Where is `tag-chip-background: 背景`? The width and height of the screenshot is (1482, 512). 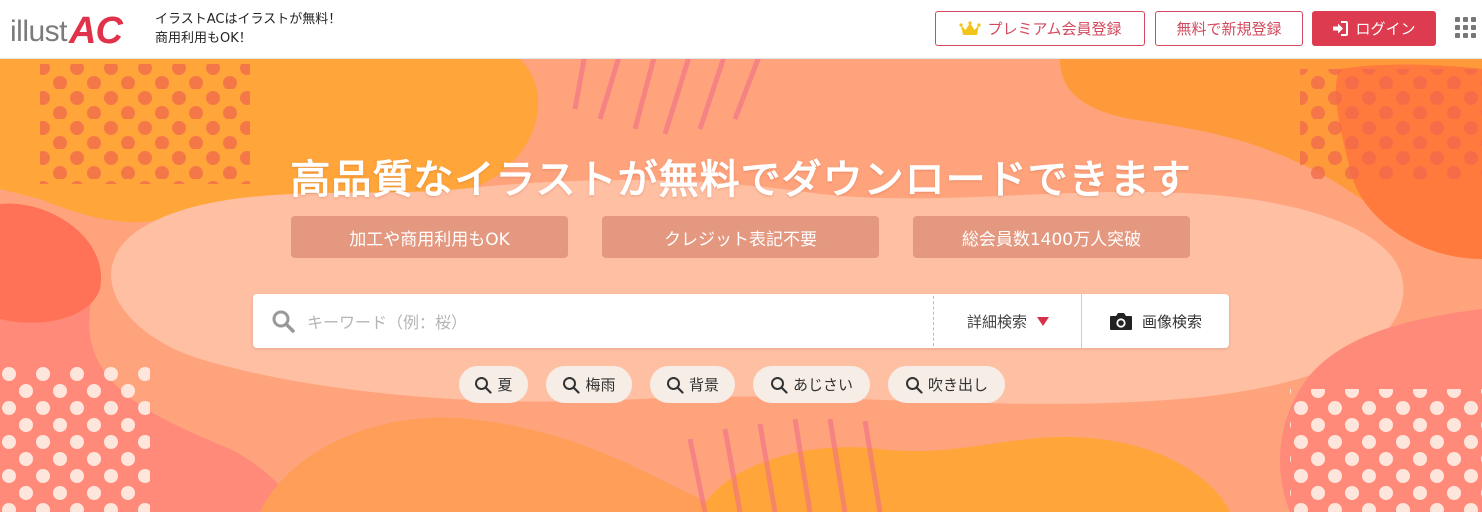
tag-chip-background: 背景 is located at coordinates (692, 384).